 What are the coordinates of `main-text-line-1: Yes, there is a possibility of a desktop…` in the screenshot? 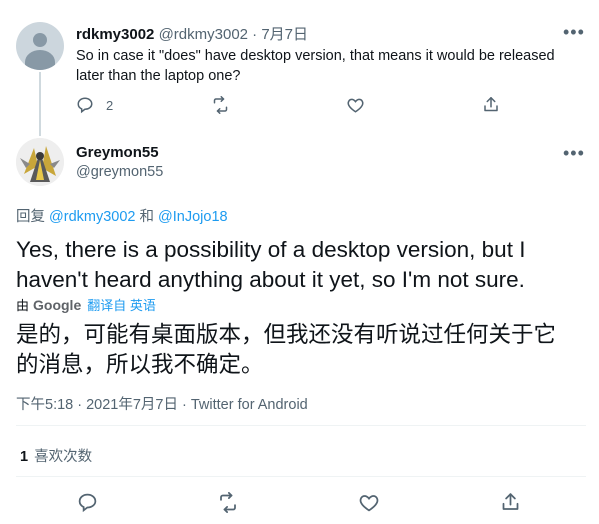 It's located at (271, 249).